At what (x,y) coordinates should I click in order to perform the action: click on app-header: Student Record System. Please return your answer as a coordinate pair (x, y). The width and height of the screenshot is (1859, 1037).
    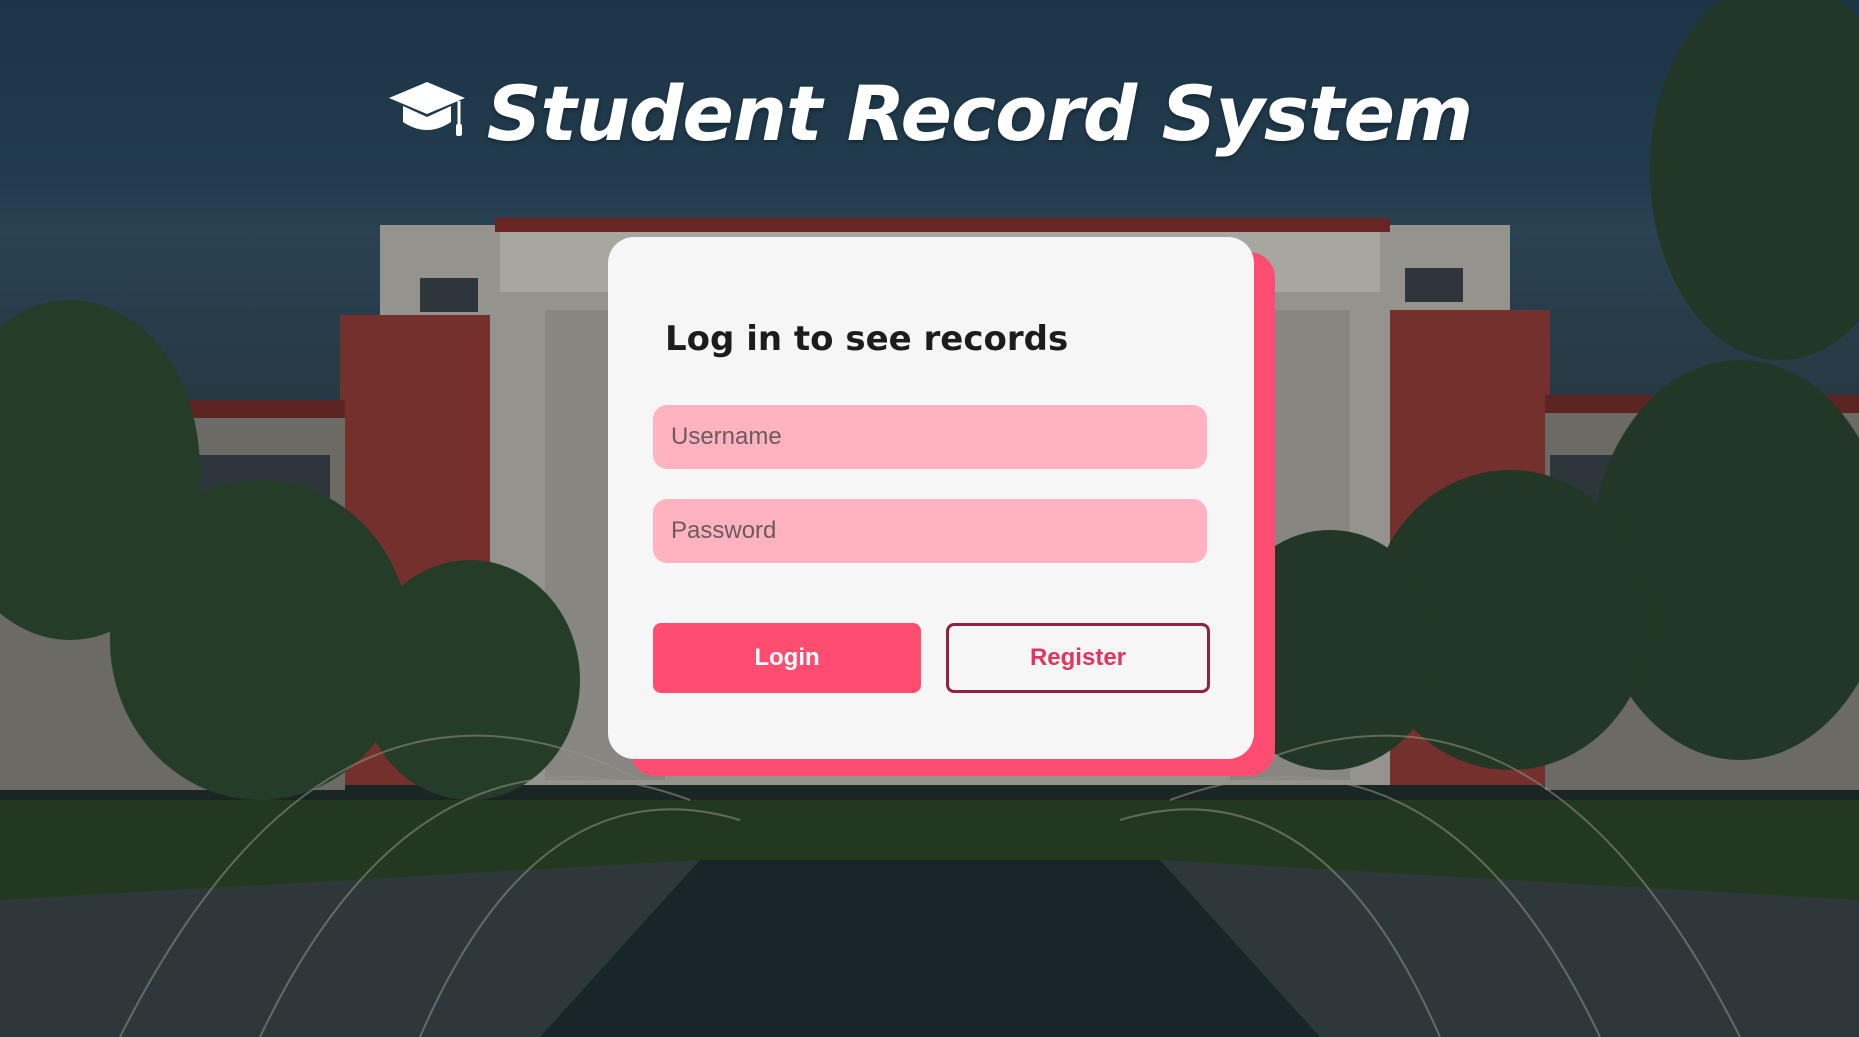
    Looking at the image, I should click on (929, 113).